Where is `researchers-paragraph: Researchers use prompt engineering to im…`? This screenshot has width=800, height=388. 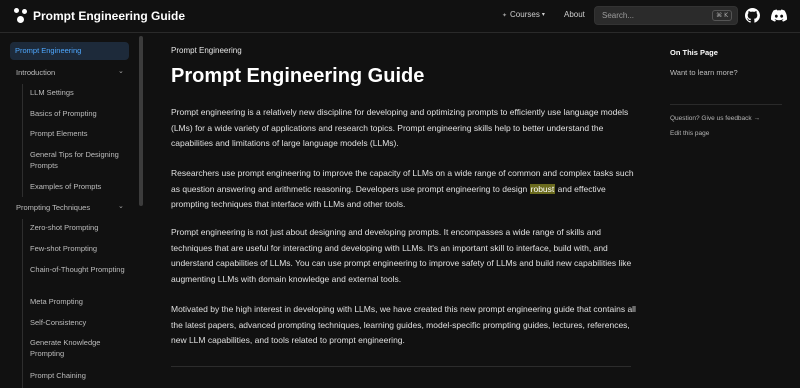 researchers-paragraph: Researchers use prompt engineering to im… is located at coordinates (404, 189).